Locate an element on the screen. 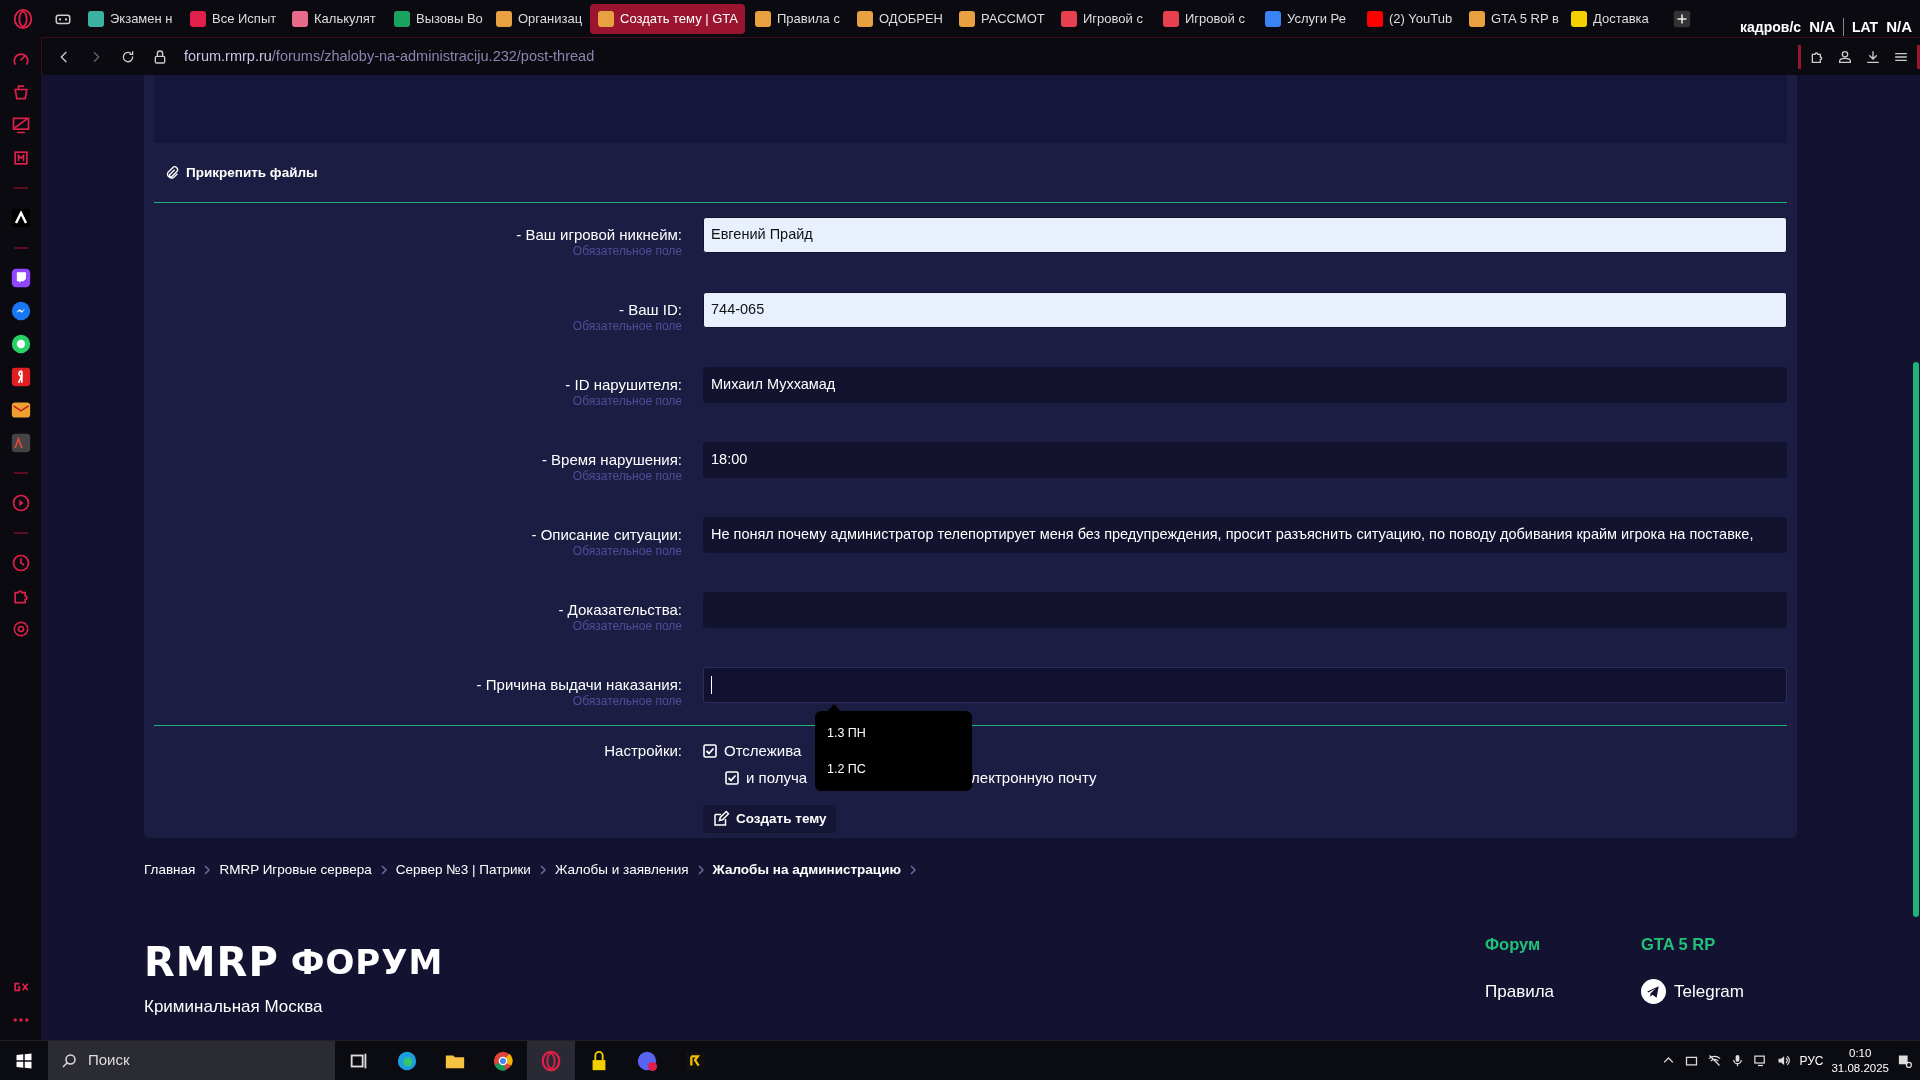 The width and height of the screenshot is (1920, 1080). browser-tab: Правила с is located at coordinates (797, 18).